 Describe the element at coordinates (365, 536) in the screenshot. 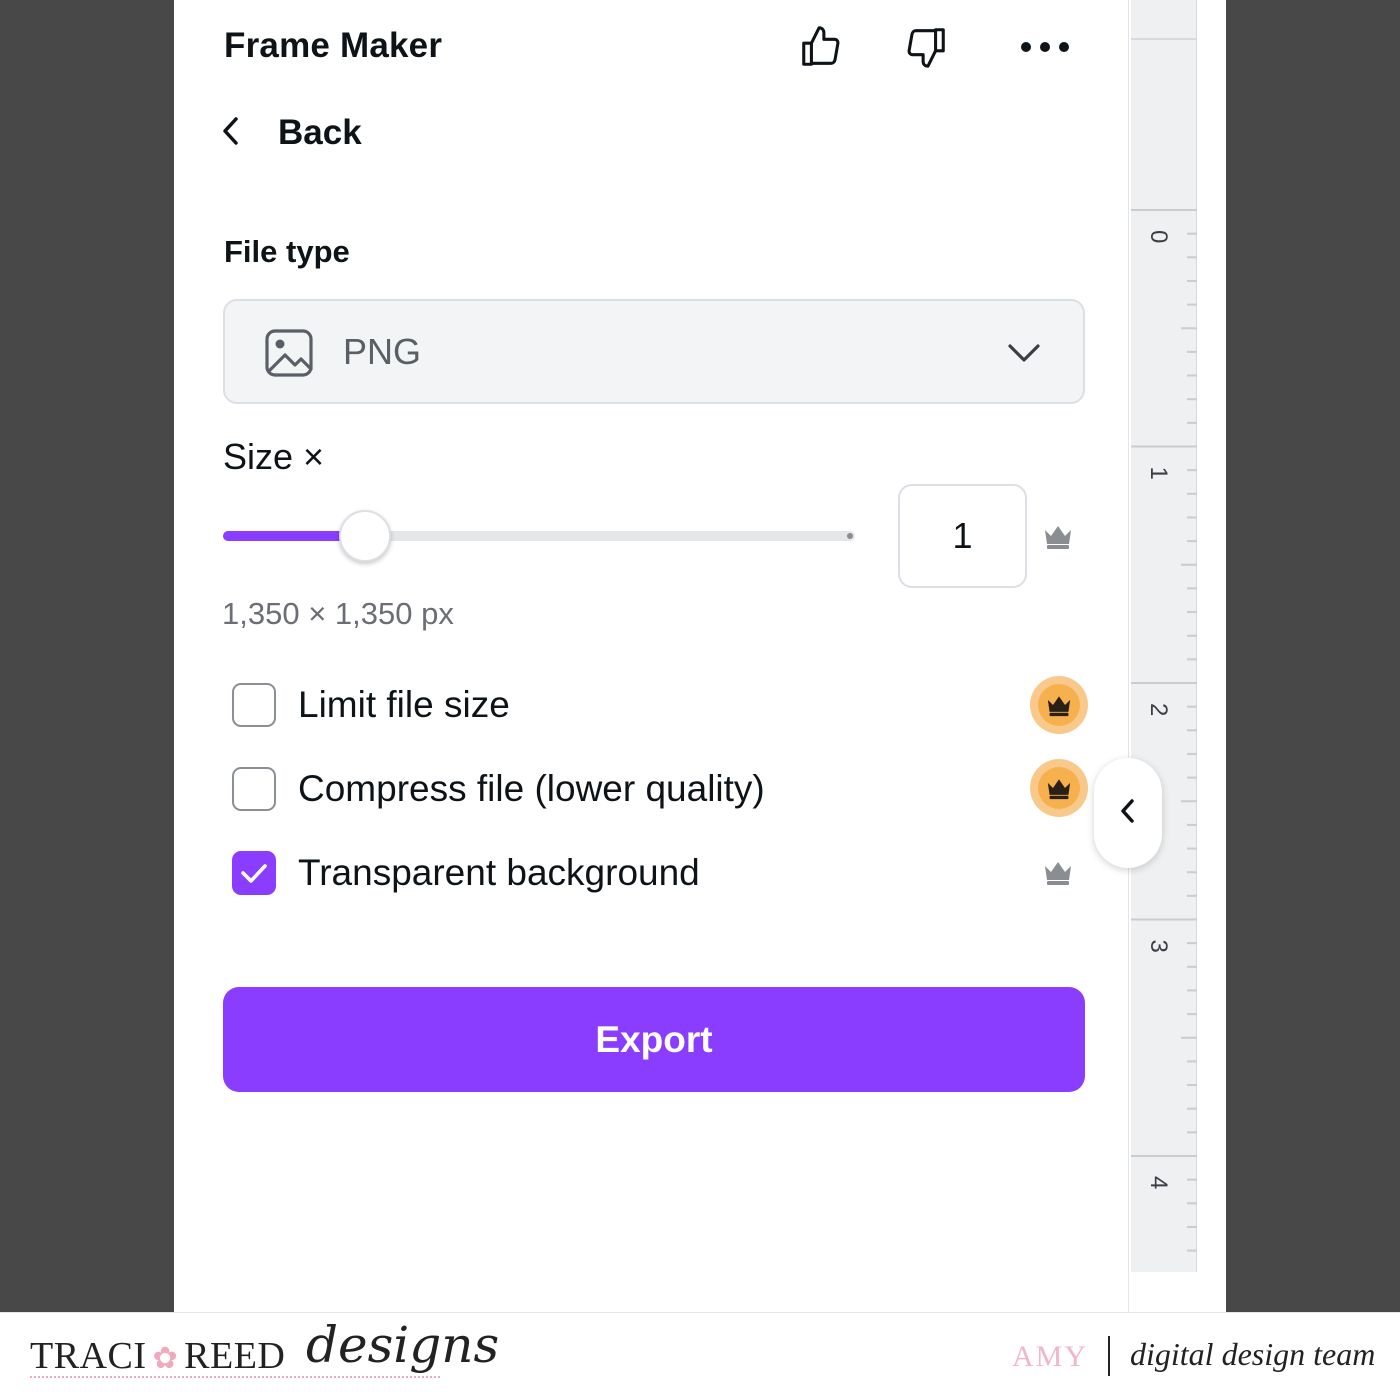

I see `slider-handle` at that location.